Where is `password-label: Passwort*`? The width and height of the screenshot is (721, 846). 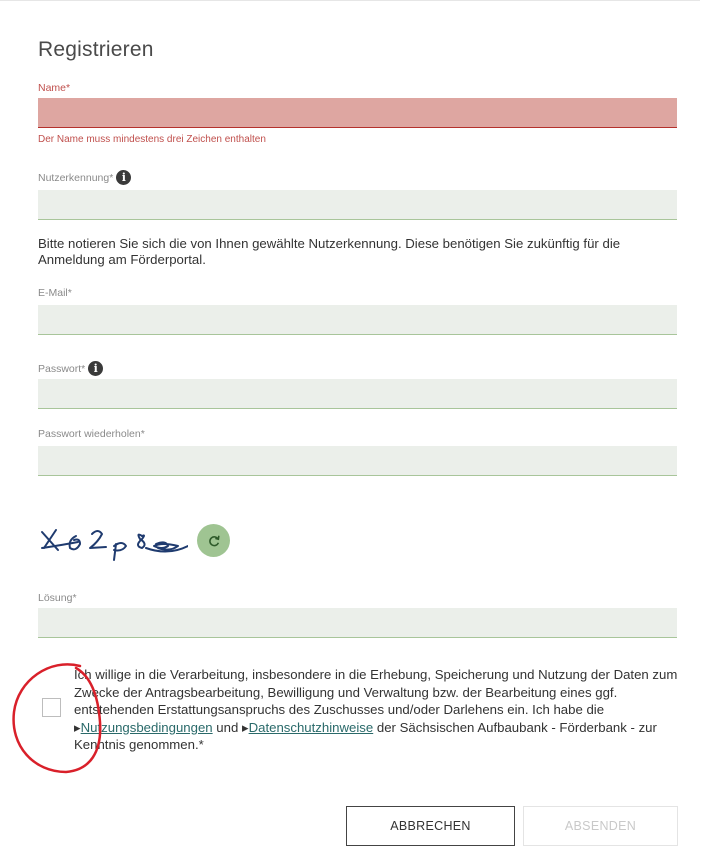
password-label: Passwort* is located at coordinates (62, 368).